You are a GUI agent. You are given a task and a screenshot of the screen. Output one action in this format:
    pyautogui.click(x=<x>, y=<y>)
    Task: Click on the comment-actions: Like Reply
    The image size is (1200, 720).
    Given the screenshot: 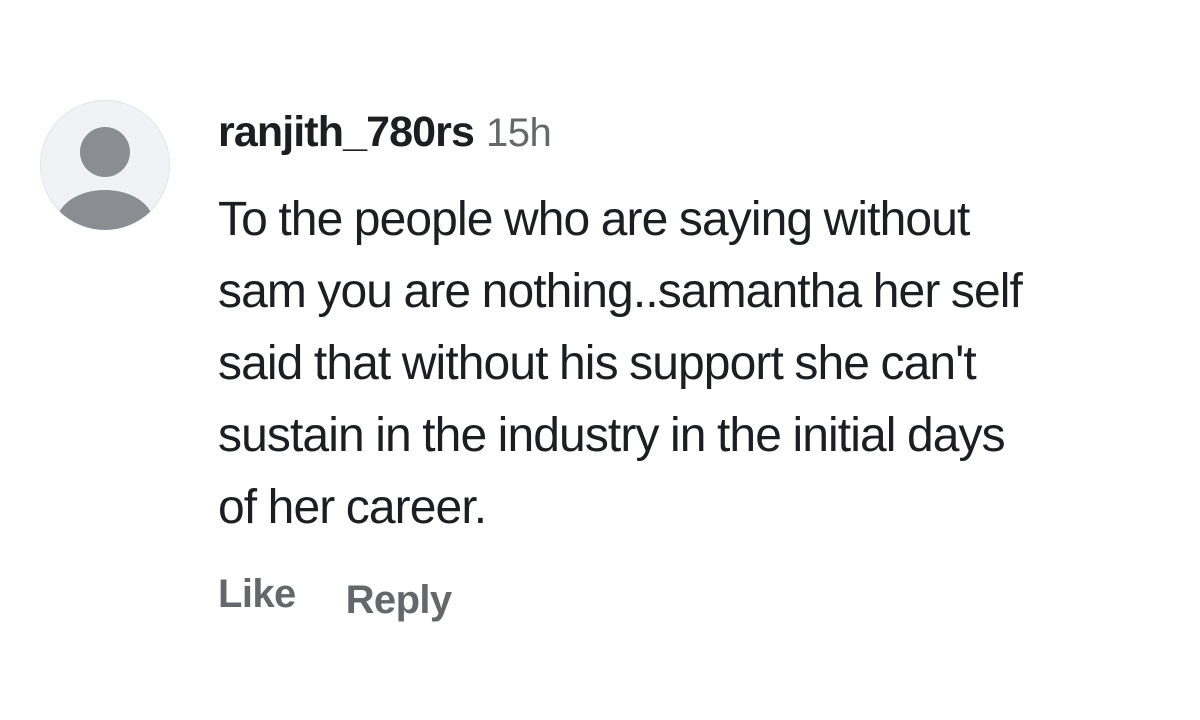 What is the action you would take?
    pyautogui.click(x=360, y=597)
    